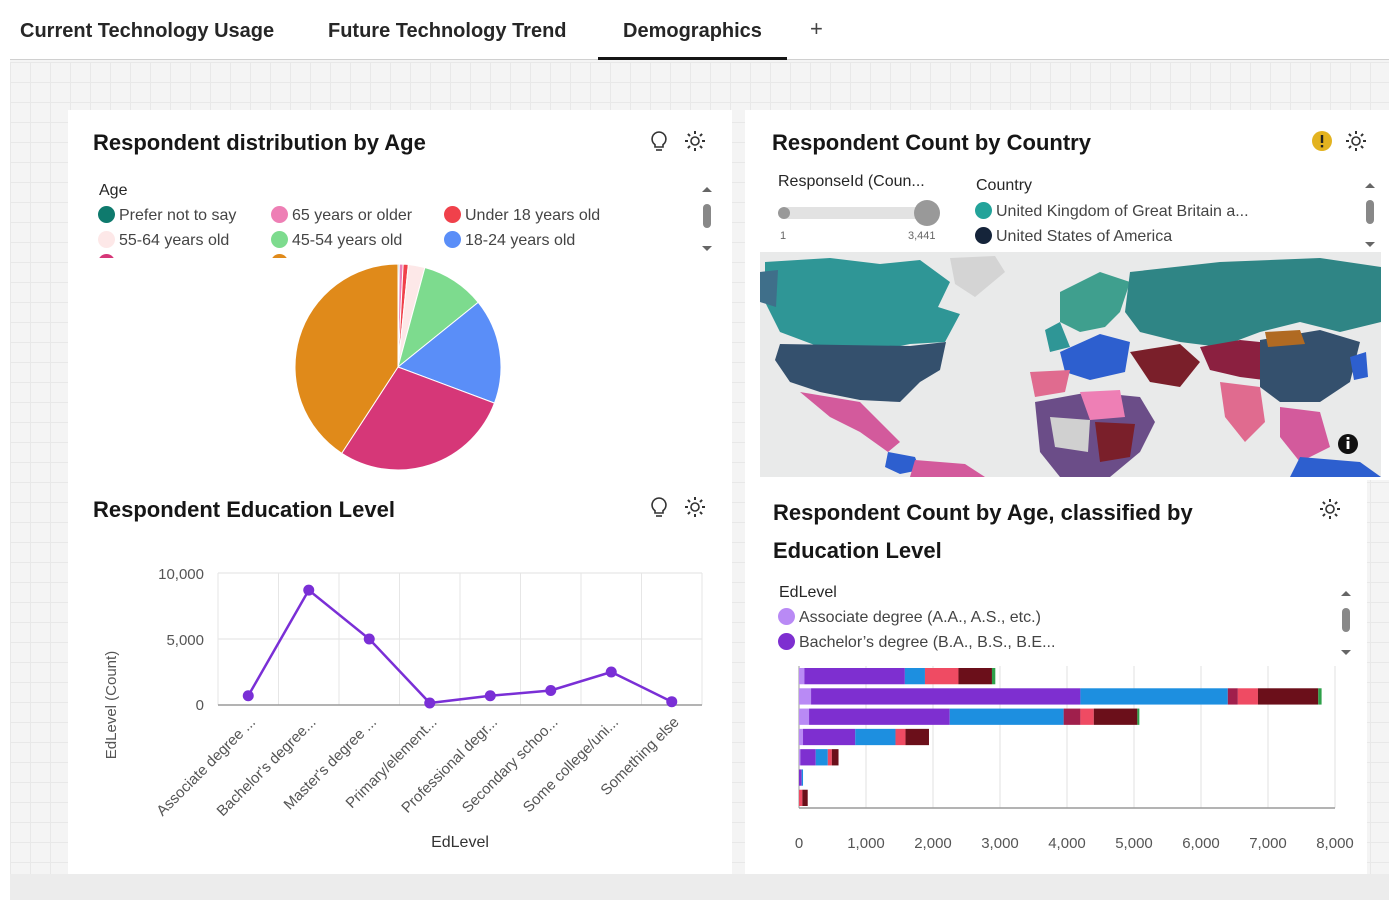 Image resolution: width=1389 pixels, height=900 pixels. I want to click on count-range-slider, so click(859, 213).